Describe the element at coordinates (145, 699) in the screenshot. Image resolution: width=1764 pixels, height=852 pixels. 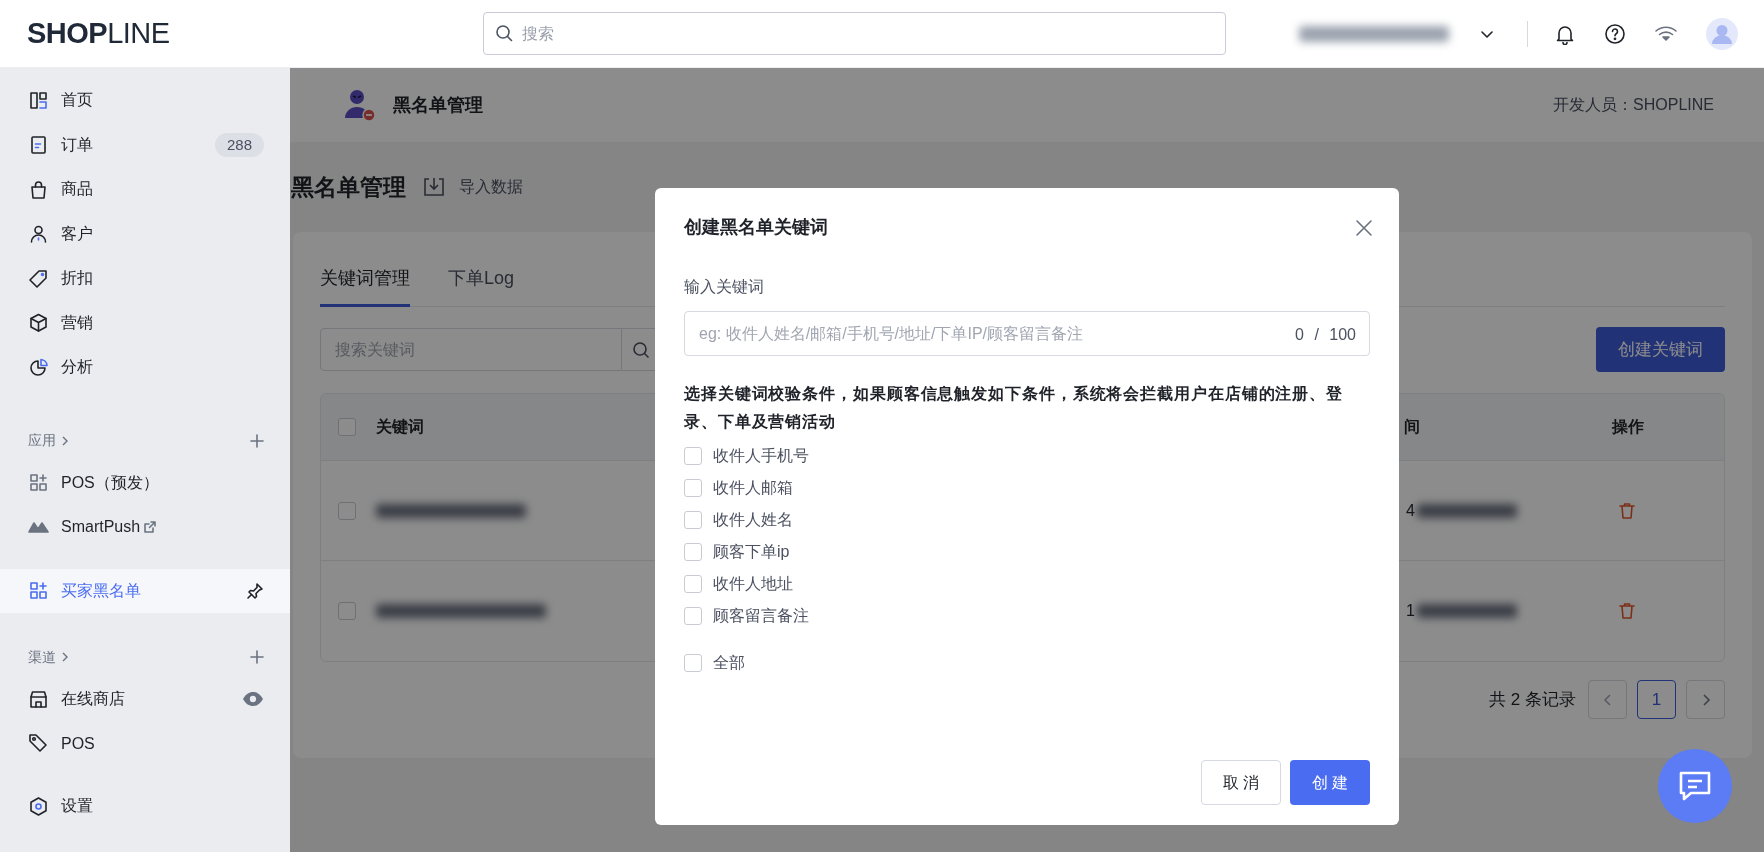
I see `sidebar-item: 在线商店` at that location.